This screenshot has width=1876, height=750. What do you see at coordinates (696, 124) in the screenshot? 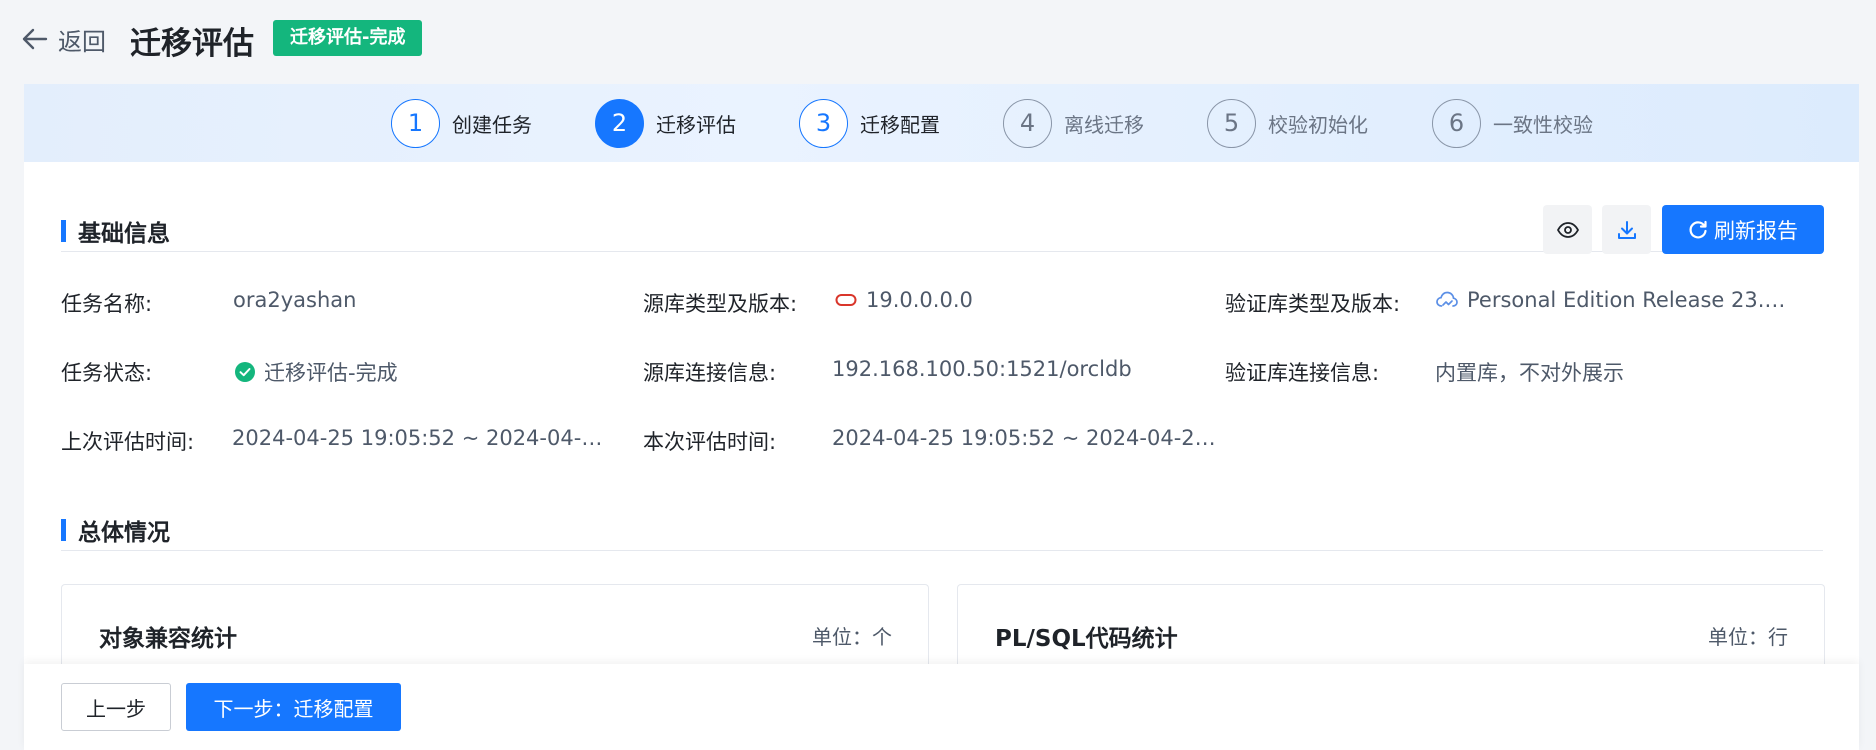
I see `step-label: 迁移评估` at bounding box center [696, 124].